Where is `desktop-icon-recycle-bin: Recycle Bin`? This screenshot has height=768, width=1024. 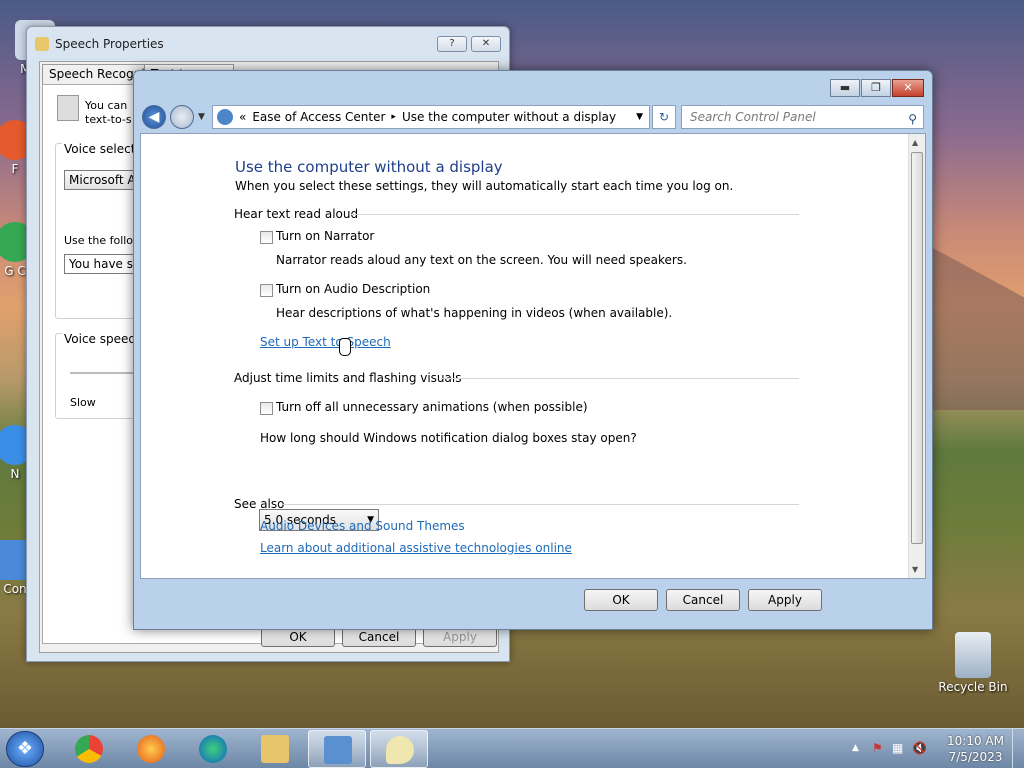
desktop-icon-recycle-bin: Recycle Bin is located at coordinates (973, 663).